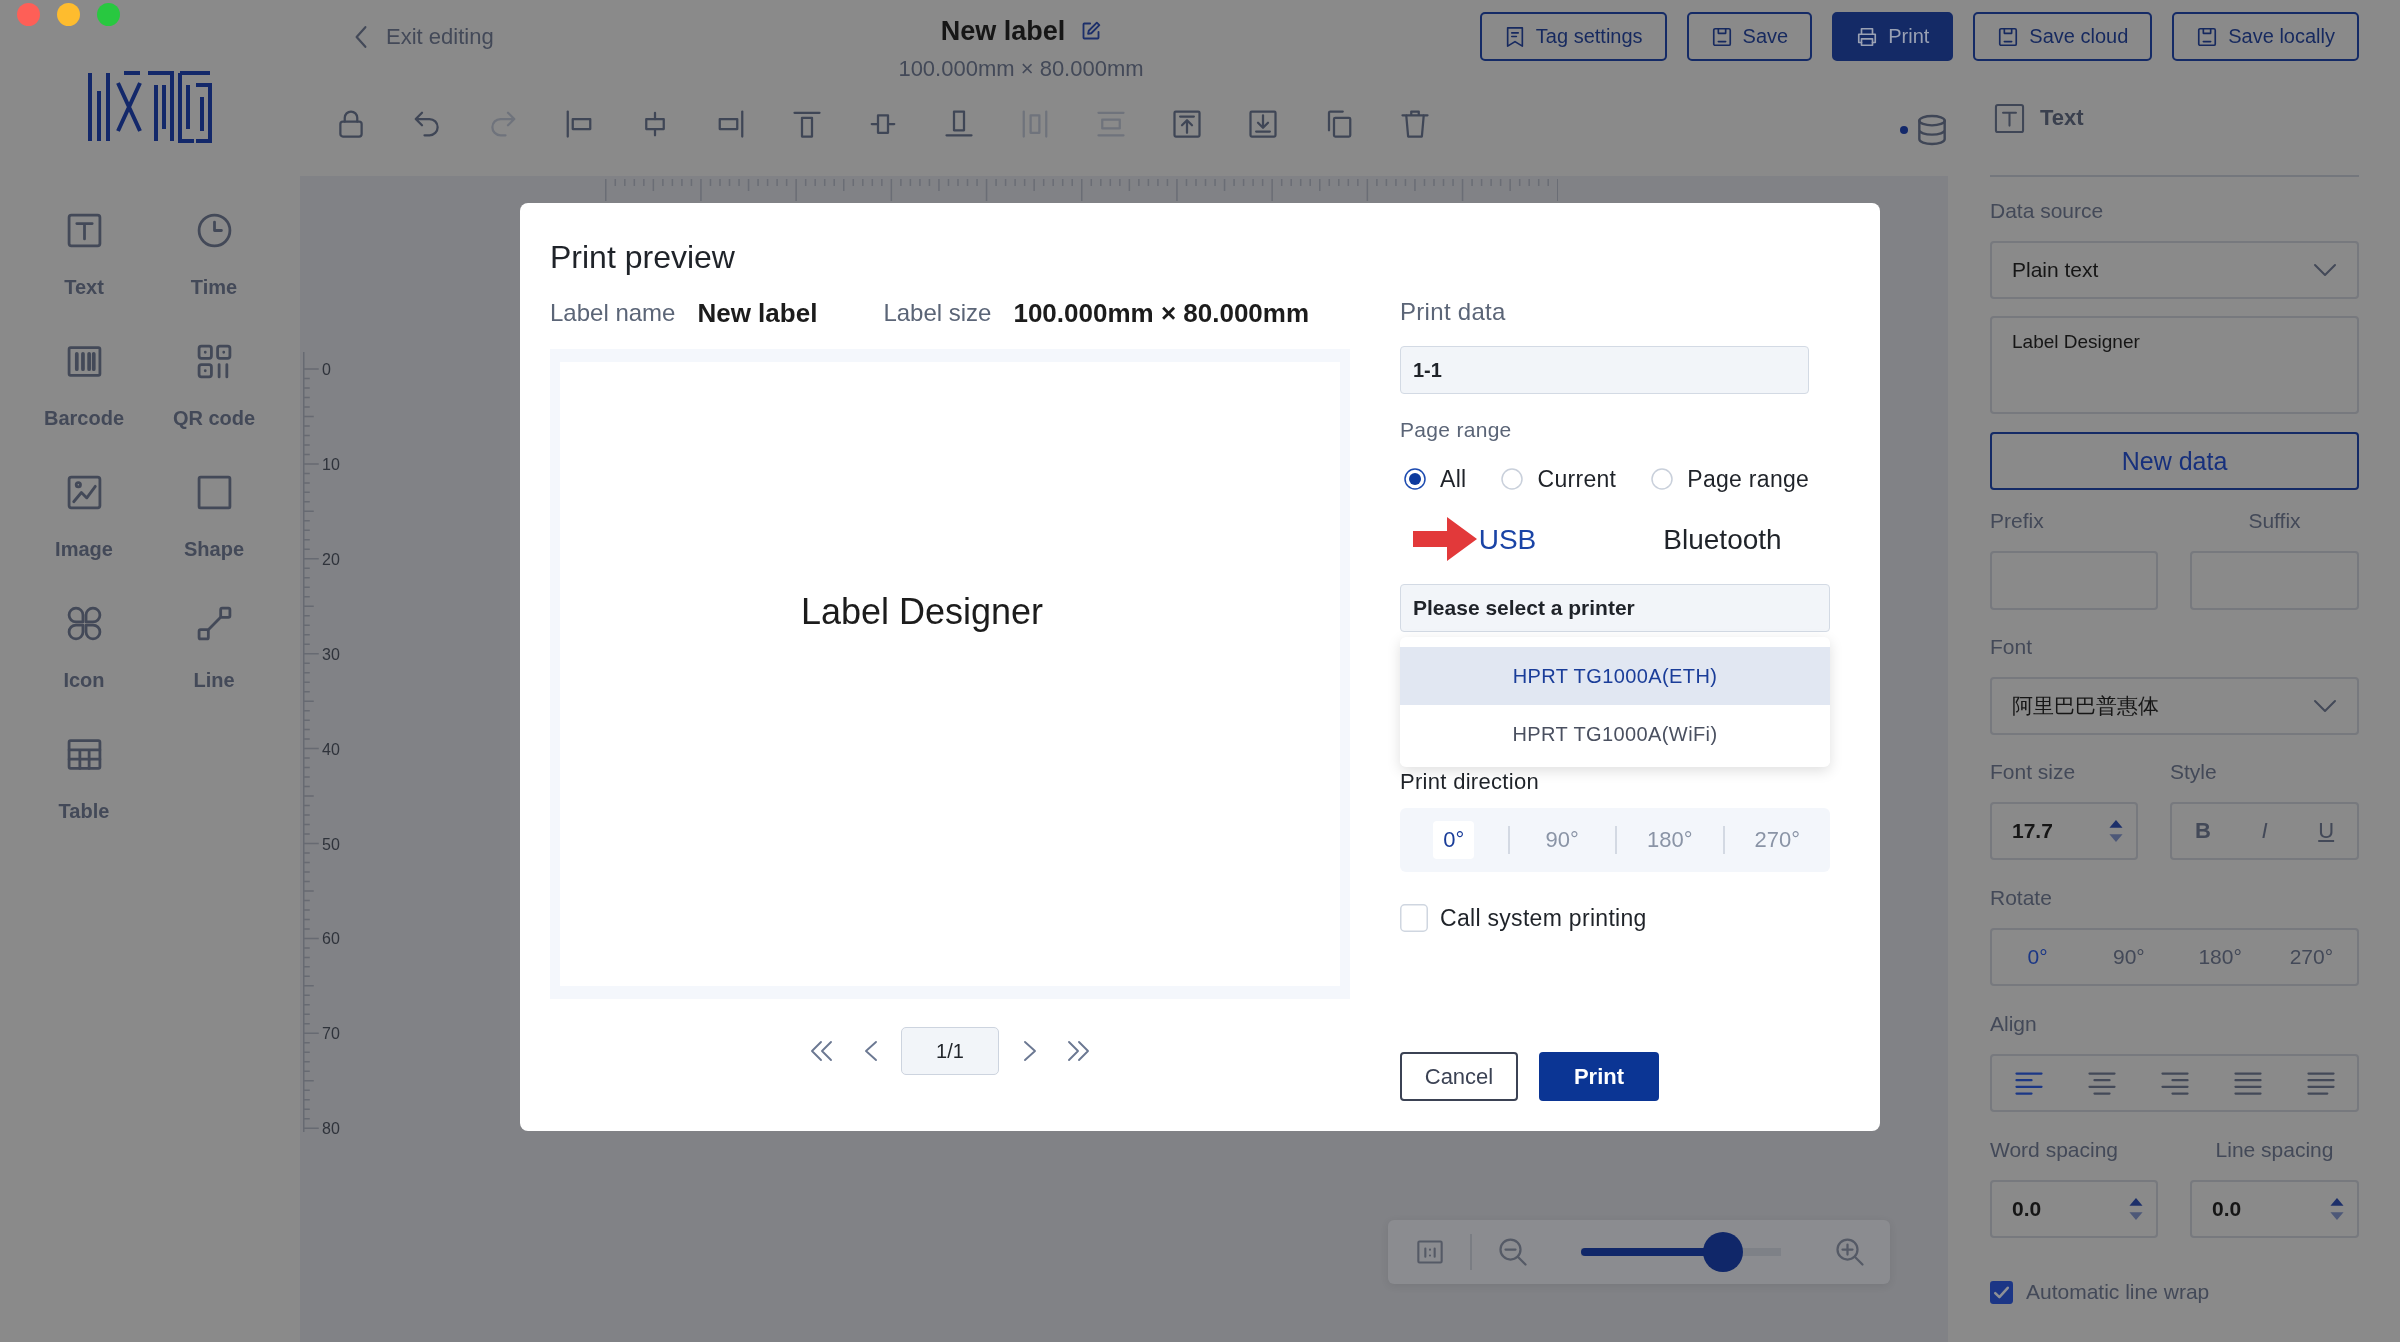  Describe the element at coordinates (870, 1051) in the screenshot. I see `previous-page-icon` at that location.